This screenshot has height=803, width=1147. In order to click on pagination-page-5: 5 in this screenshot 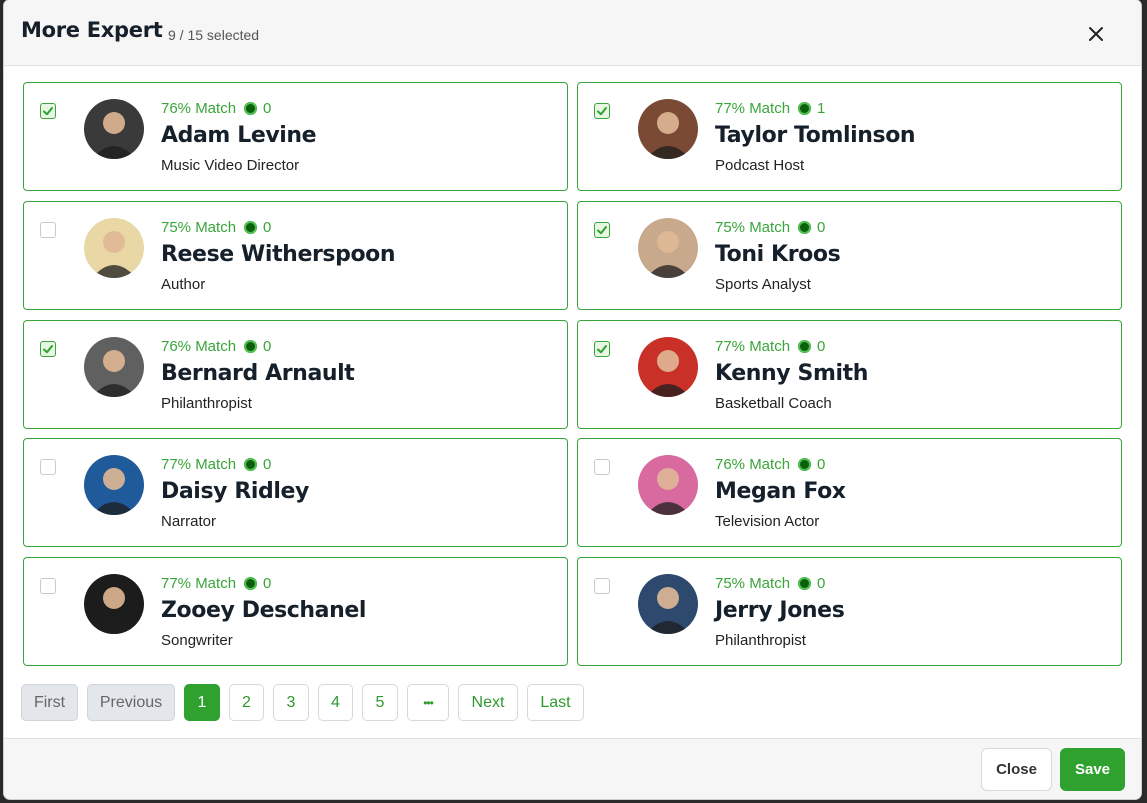, I will do `click(380, 702)`.